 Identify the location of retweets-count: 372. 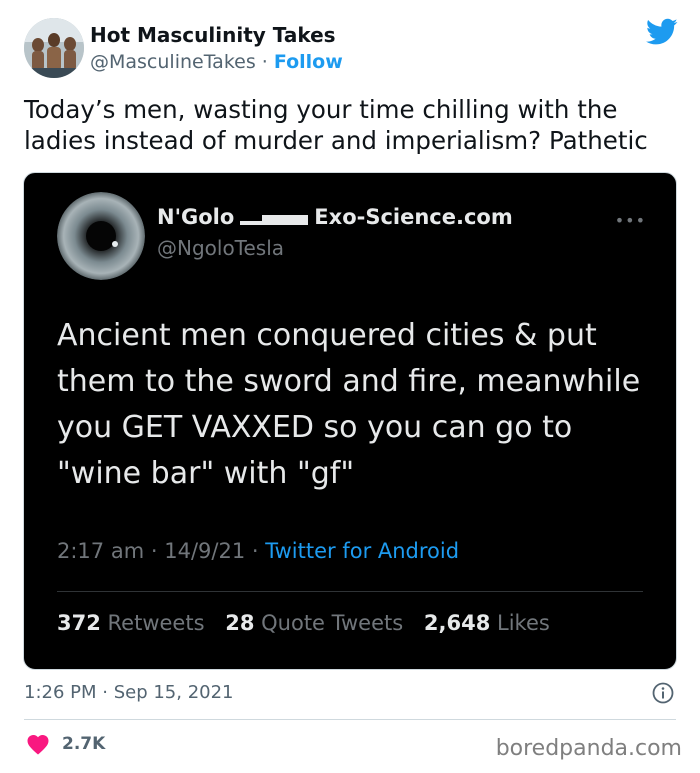
(79, 623).